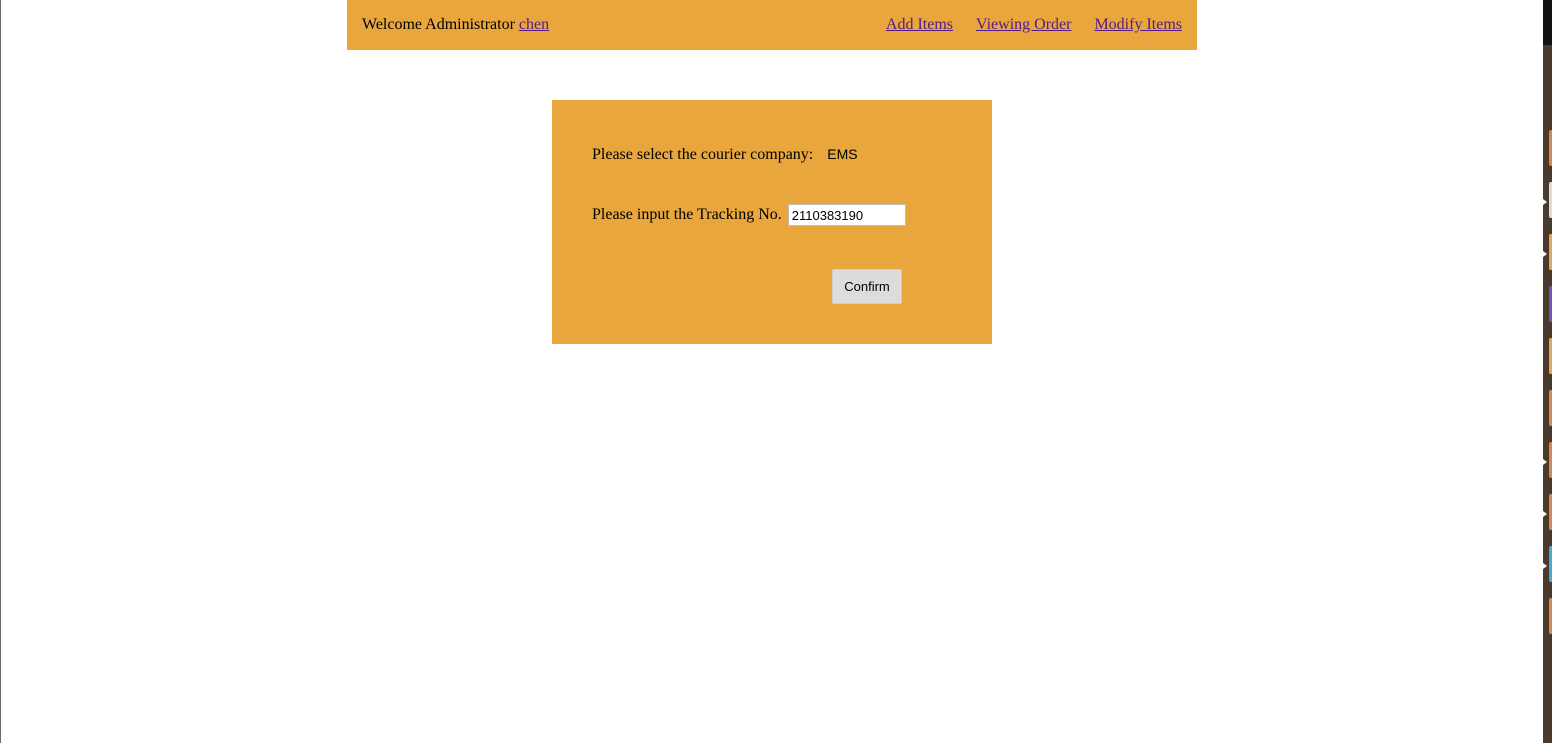 The image size is (1552, 743). I want to click on desktop-edge-top, so click(1547, 22).